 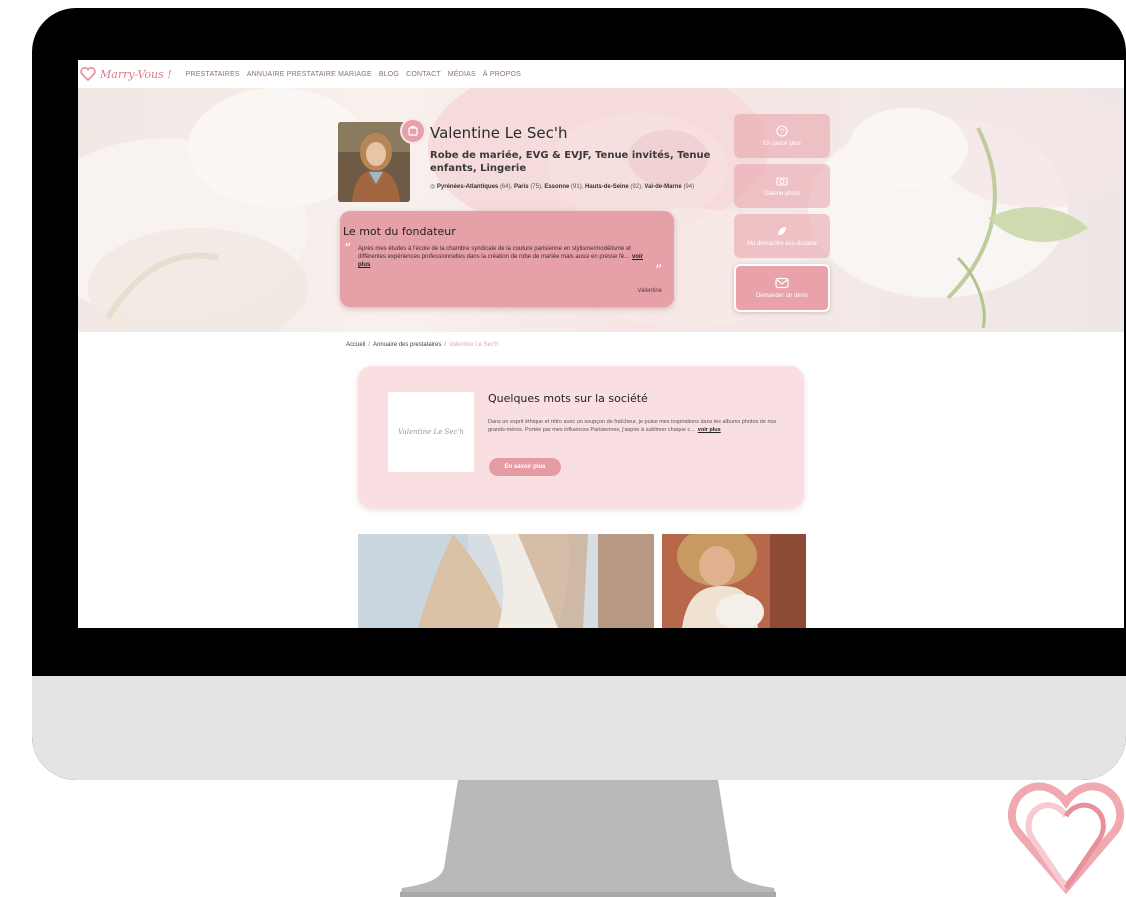 What do you see at coordinates (588, 838) in the screenshot?
I see `monitor-stand` at bounding box center [588, 838].